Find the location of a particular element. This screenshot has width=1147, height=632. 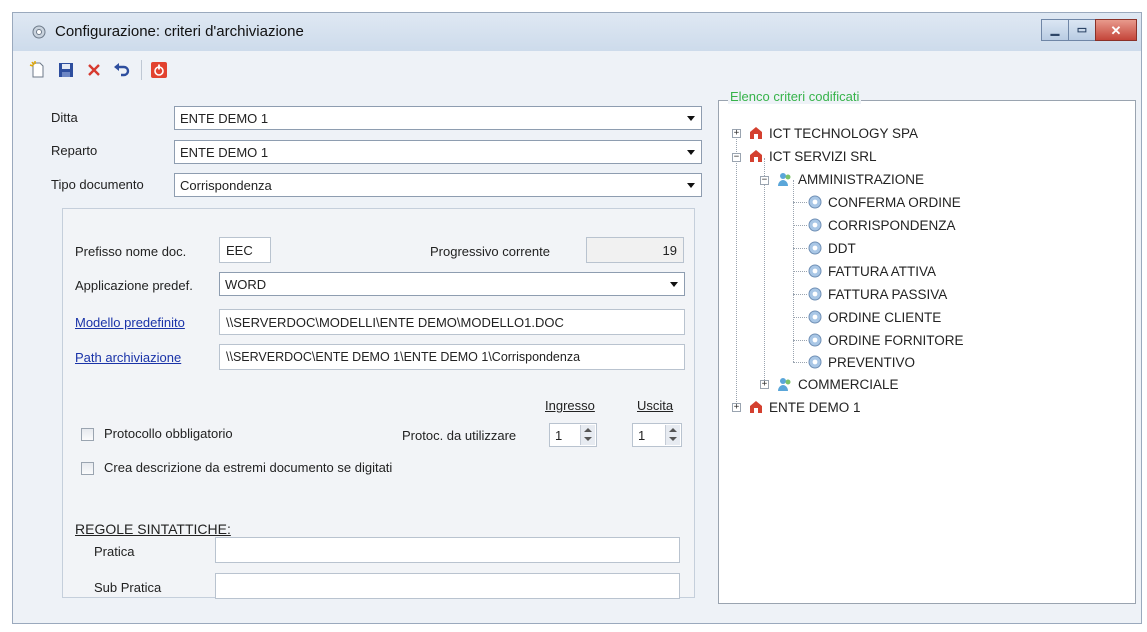

applicazione-value: WORD is located at coordinates (246, 284).